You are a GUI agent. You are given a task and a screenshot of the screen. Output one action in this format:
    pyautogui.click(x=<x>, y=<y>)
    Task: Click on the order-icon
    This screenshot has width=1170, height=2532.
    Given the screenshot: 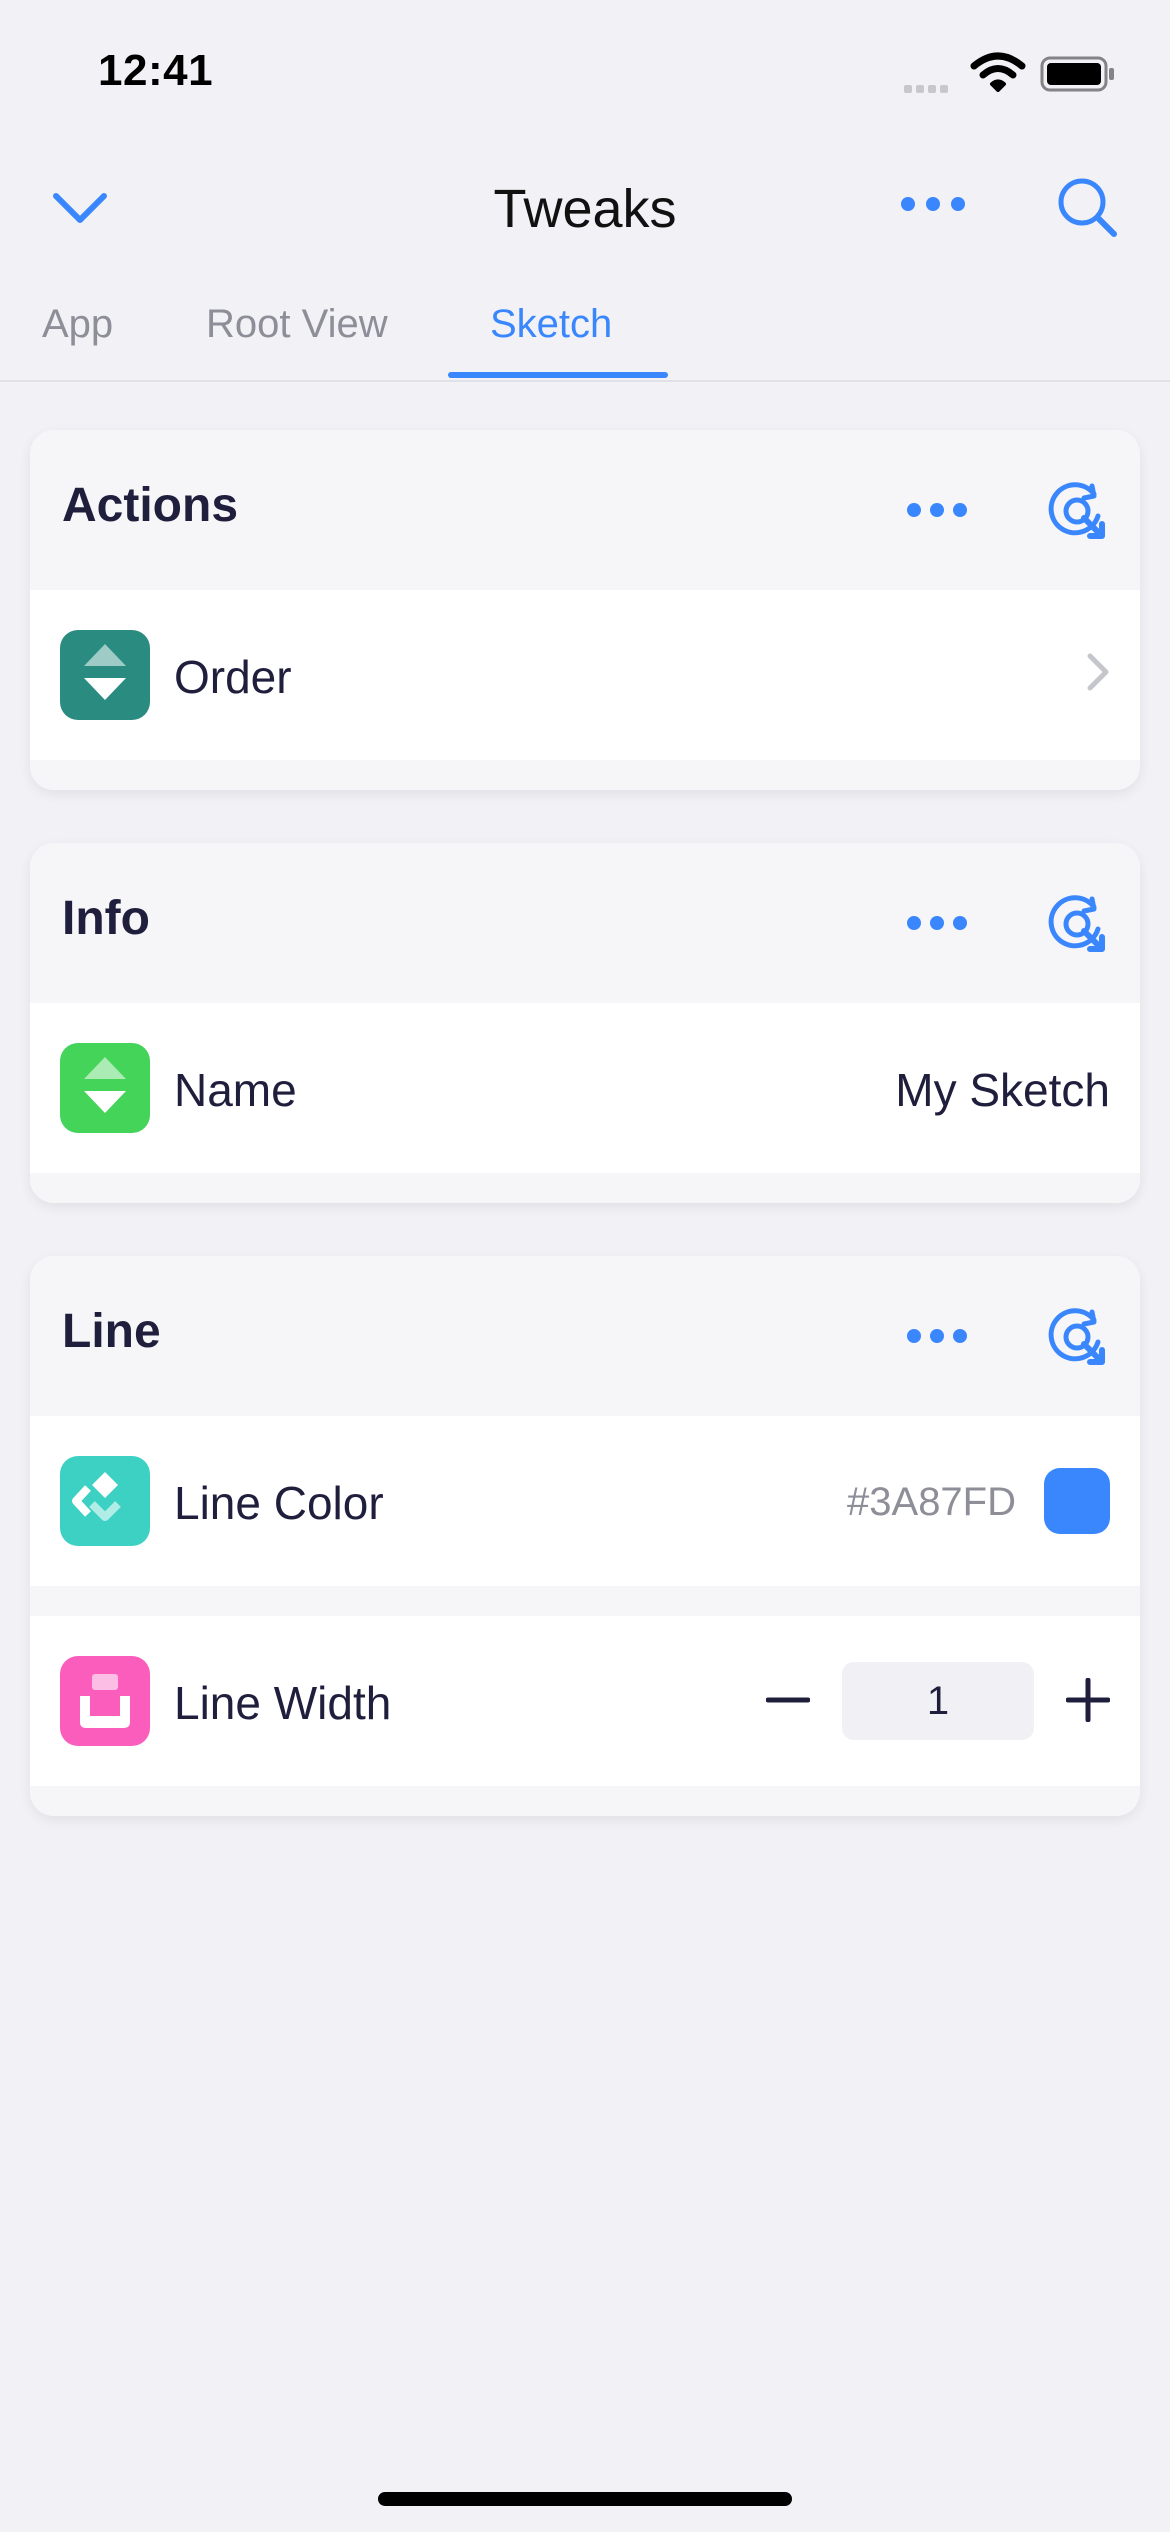 What is the action you would take?
    pyautogui.click(x=105, y=675)
    